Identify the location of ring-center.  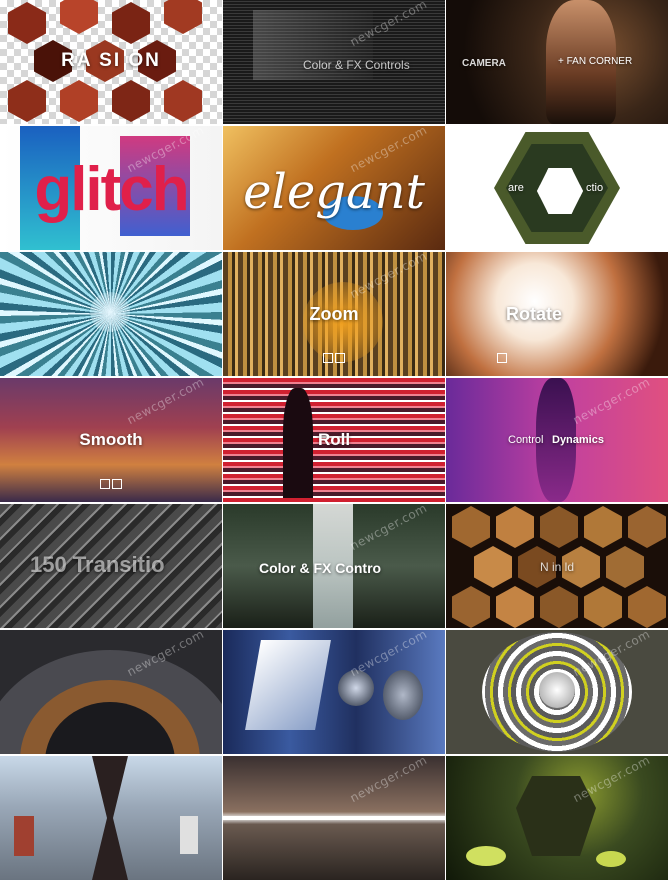
(557, 690).